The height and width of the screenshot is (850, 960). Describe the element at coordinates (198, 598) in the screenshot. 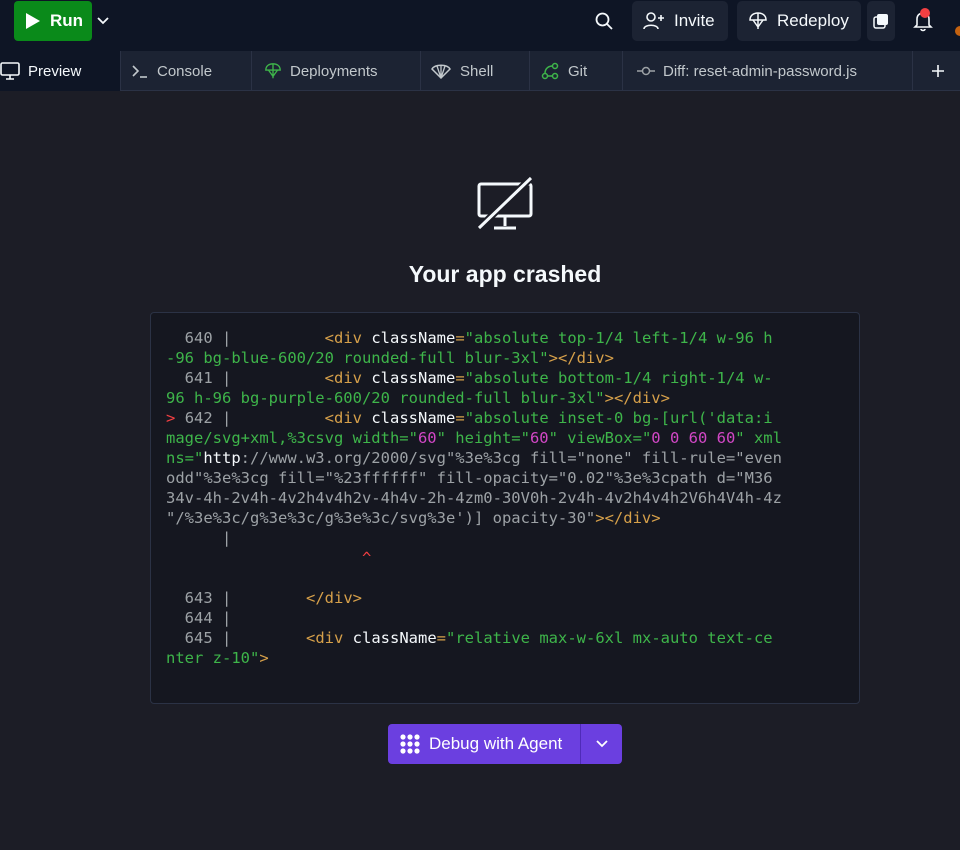

I see `line-number: 643` at that location.